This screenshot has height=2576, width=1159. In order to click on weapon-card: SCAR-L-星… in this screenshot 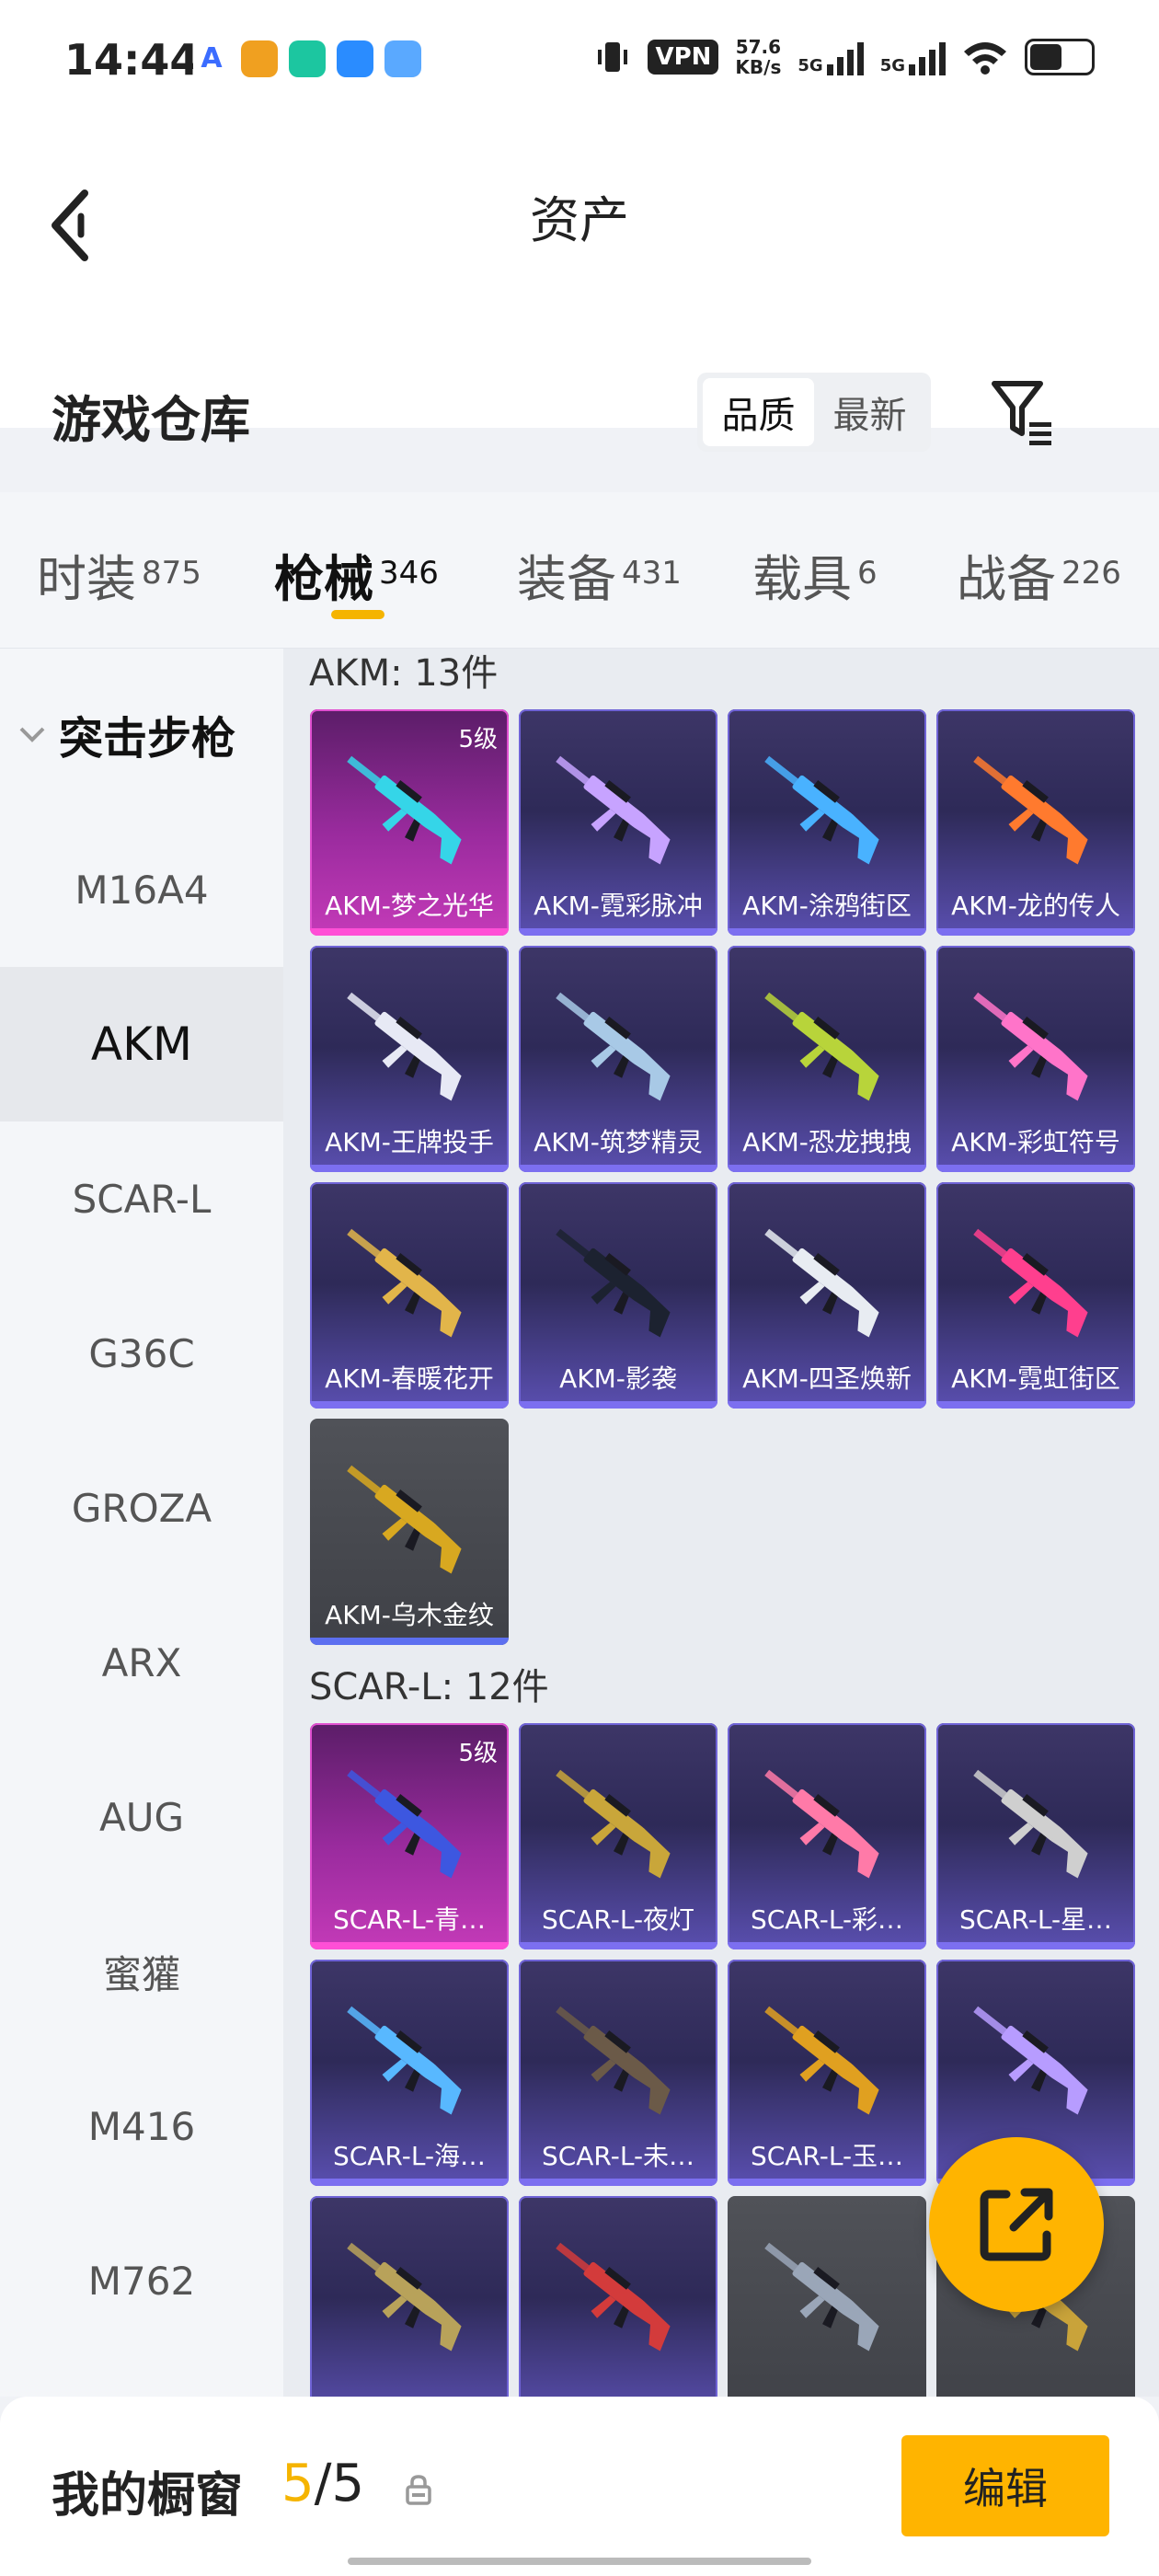, I will do `click(1035, 1836)`.